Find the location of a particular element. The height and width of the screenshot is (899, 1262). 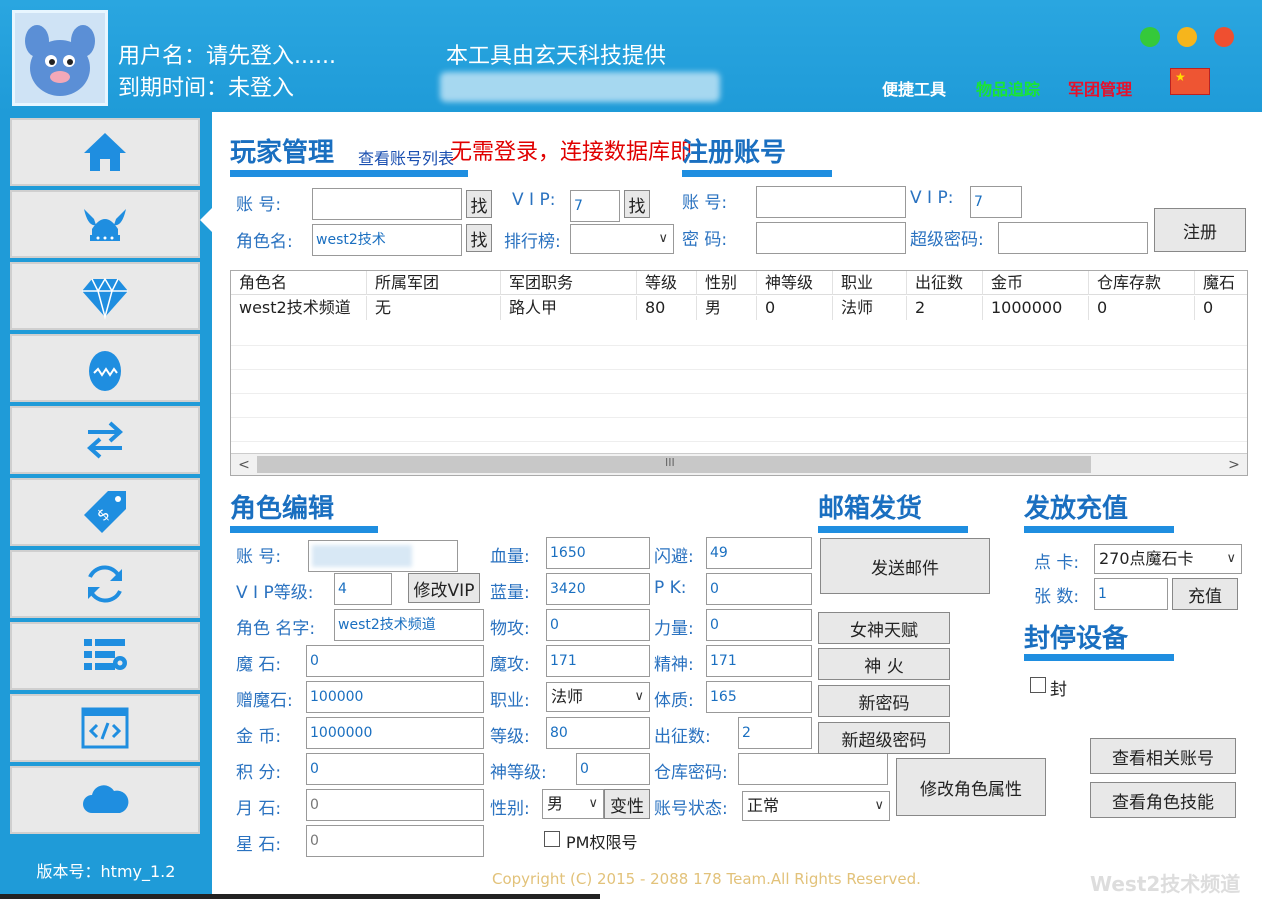

register-button: 注册 is located at coordinates (1200, 230).